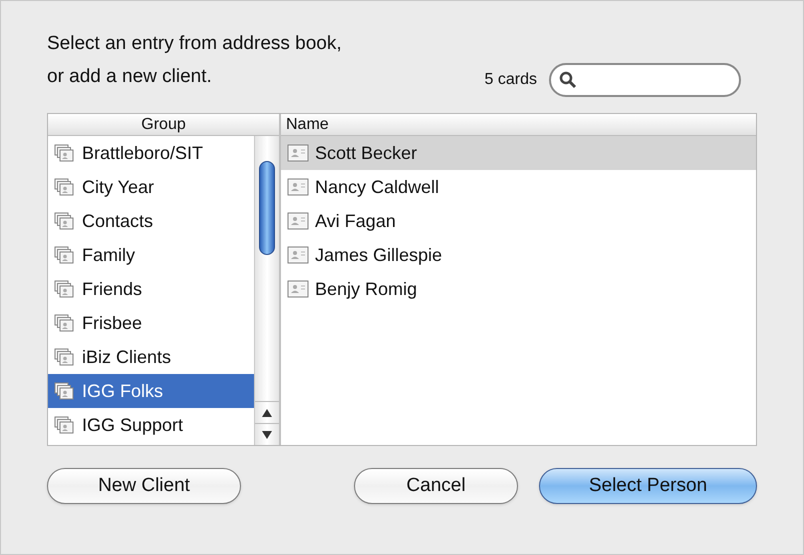 The image size is (804, 555). I want to click on group-row: IGG Support, so click(151, 425).